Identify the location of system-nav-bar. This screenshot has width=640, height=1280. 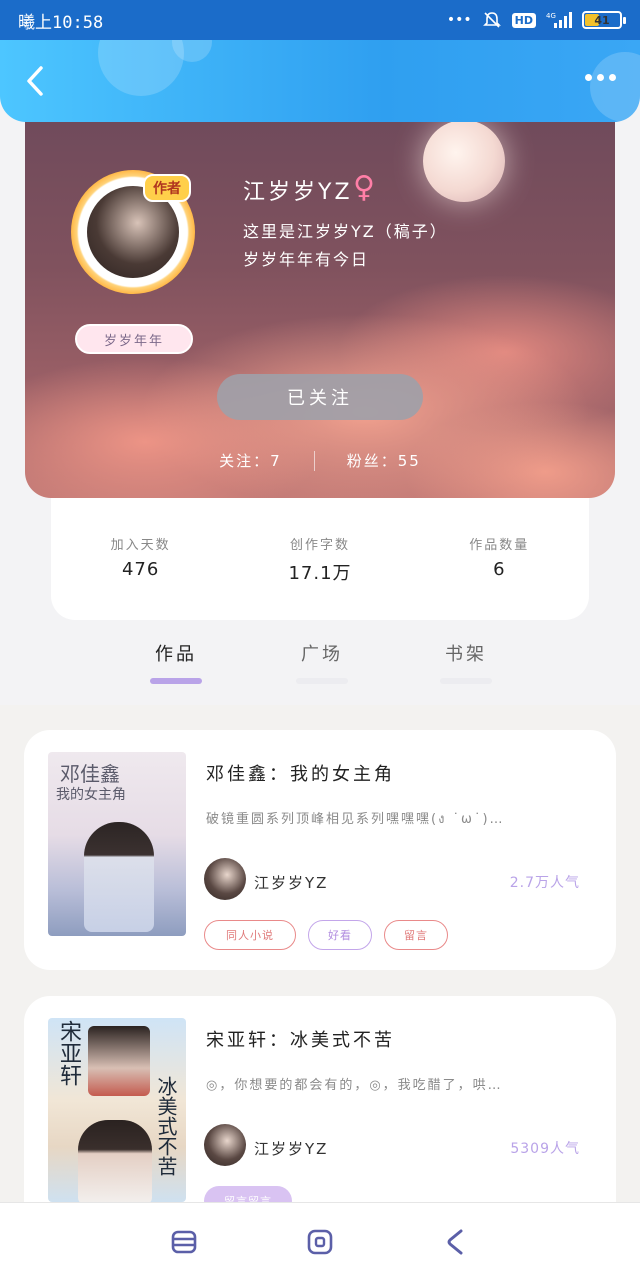
(320, 1241).